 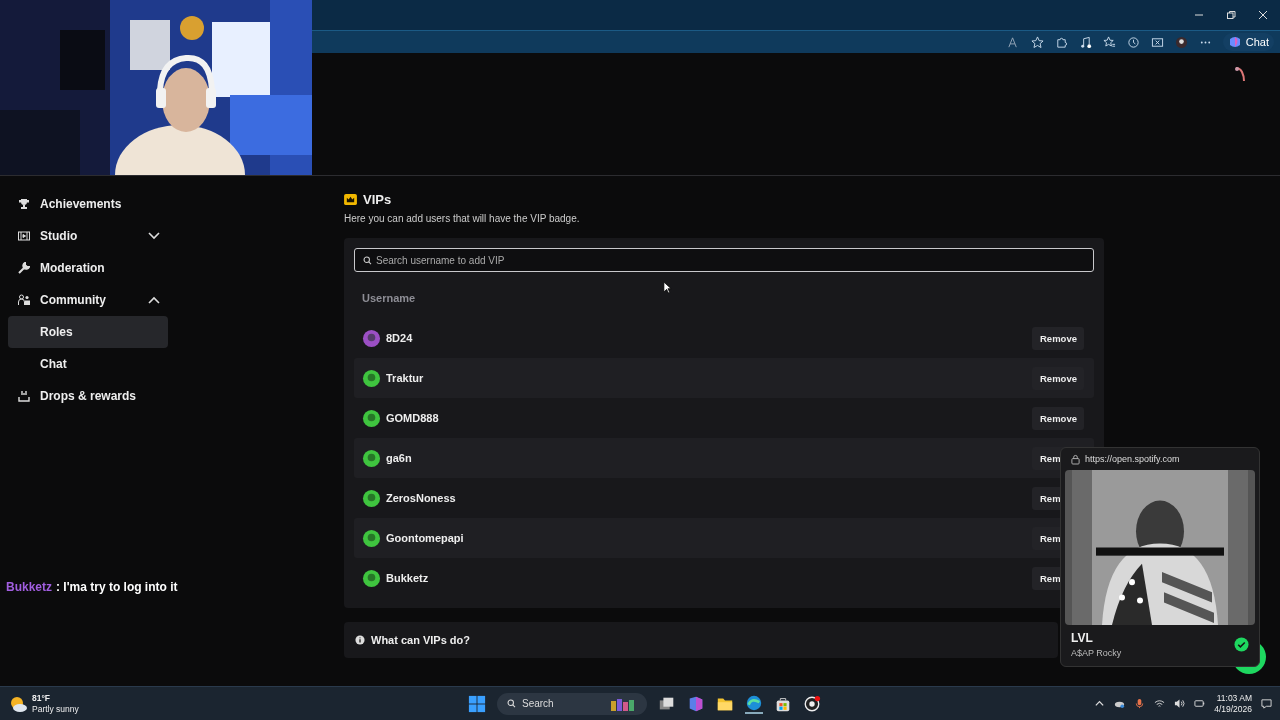 What do you see at coordinates (1200, 703) in the screenshot?
I see `battery-icon` at bounding box center [1200, 703].